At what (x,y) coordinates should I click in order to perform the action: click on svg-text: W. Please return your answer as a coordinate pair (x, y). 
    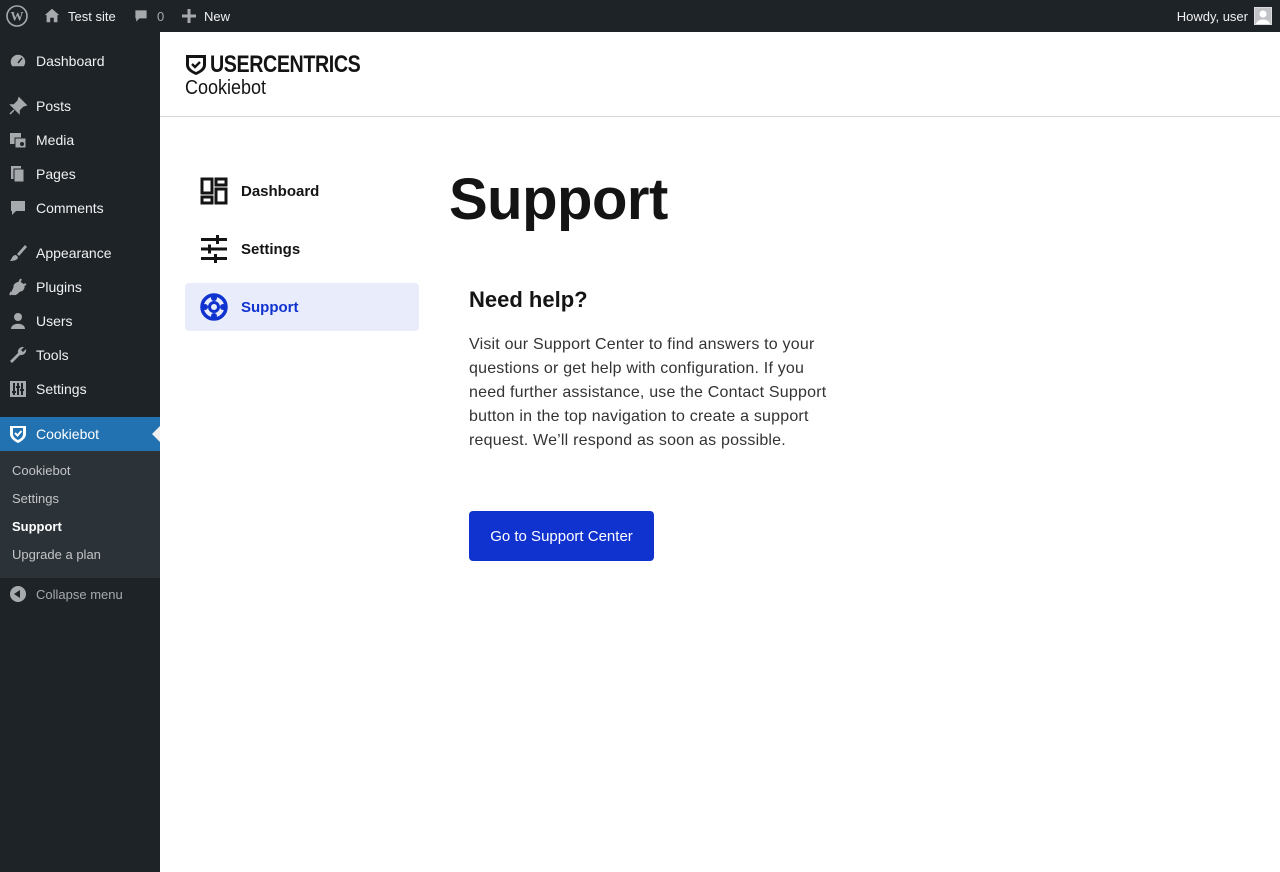
    Looking at the image, I should click on (17, 16).